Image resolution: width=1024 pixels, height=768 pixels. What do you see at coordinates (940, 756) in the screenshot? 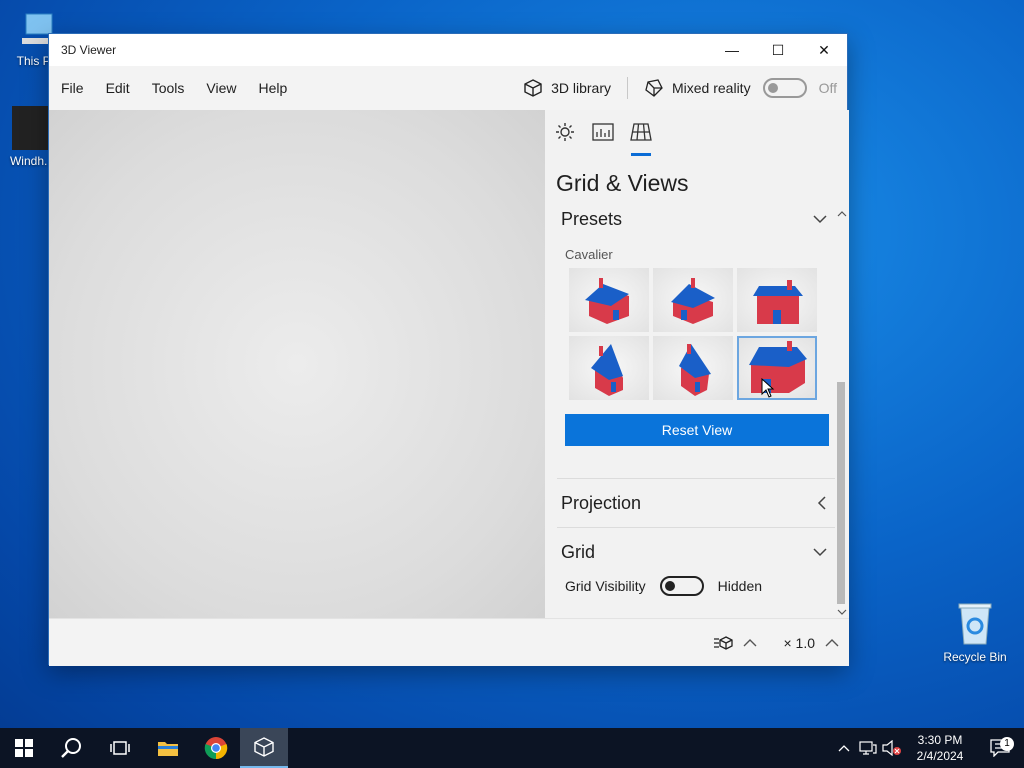
I see `clock-date: 2/4/2024` at bounding box center [940, 756].